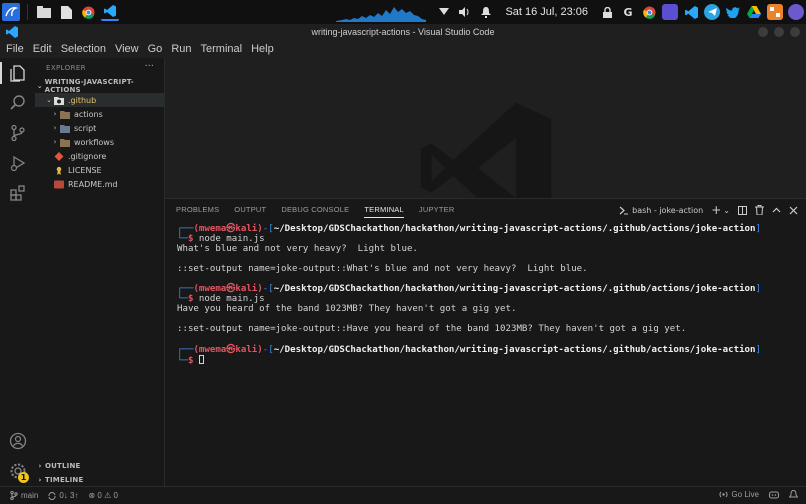  I want to click on more-actions-icon: ···, so click(149, 66).